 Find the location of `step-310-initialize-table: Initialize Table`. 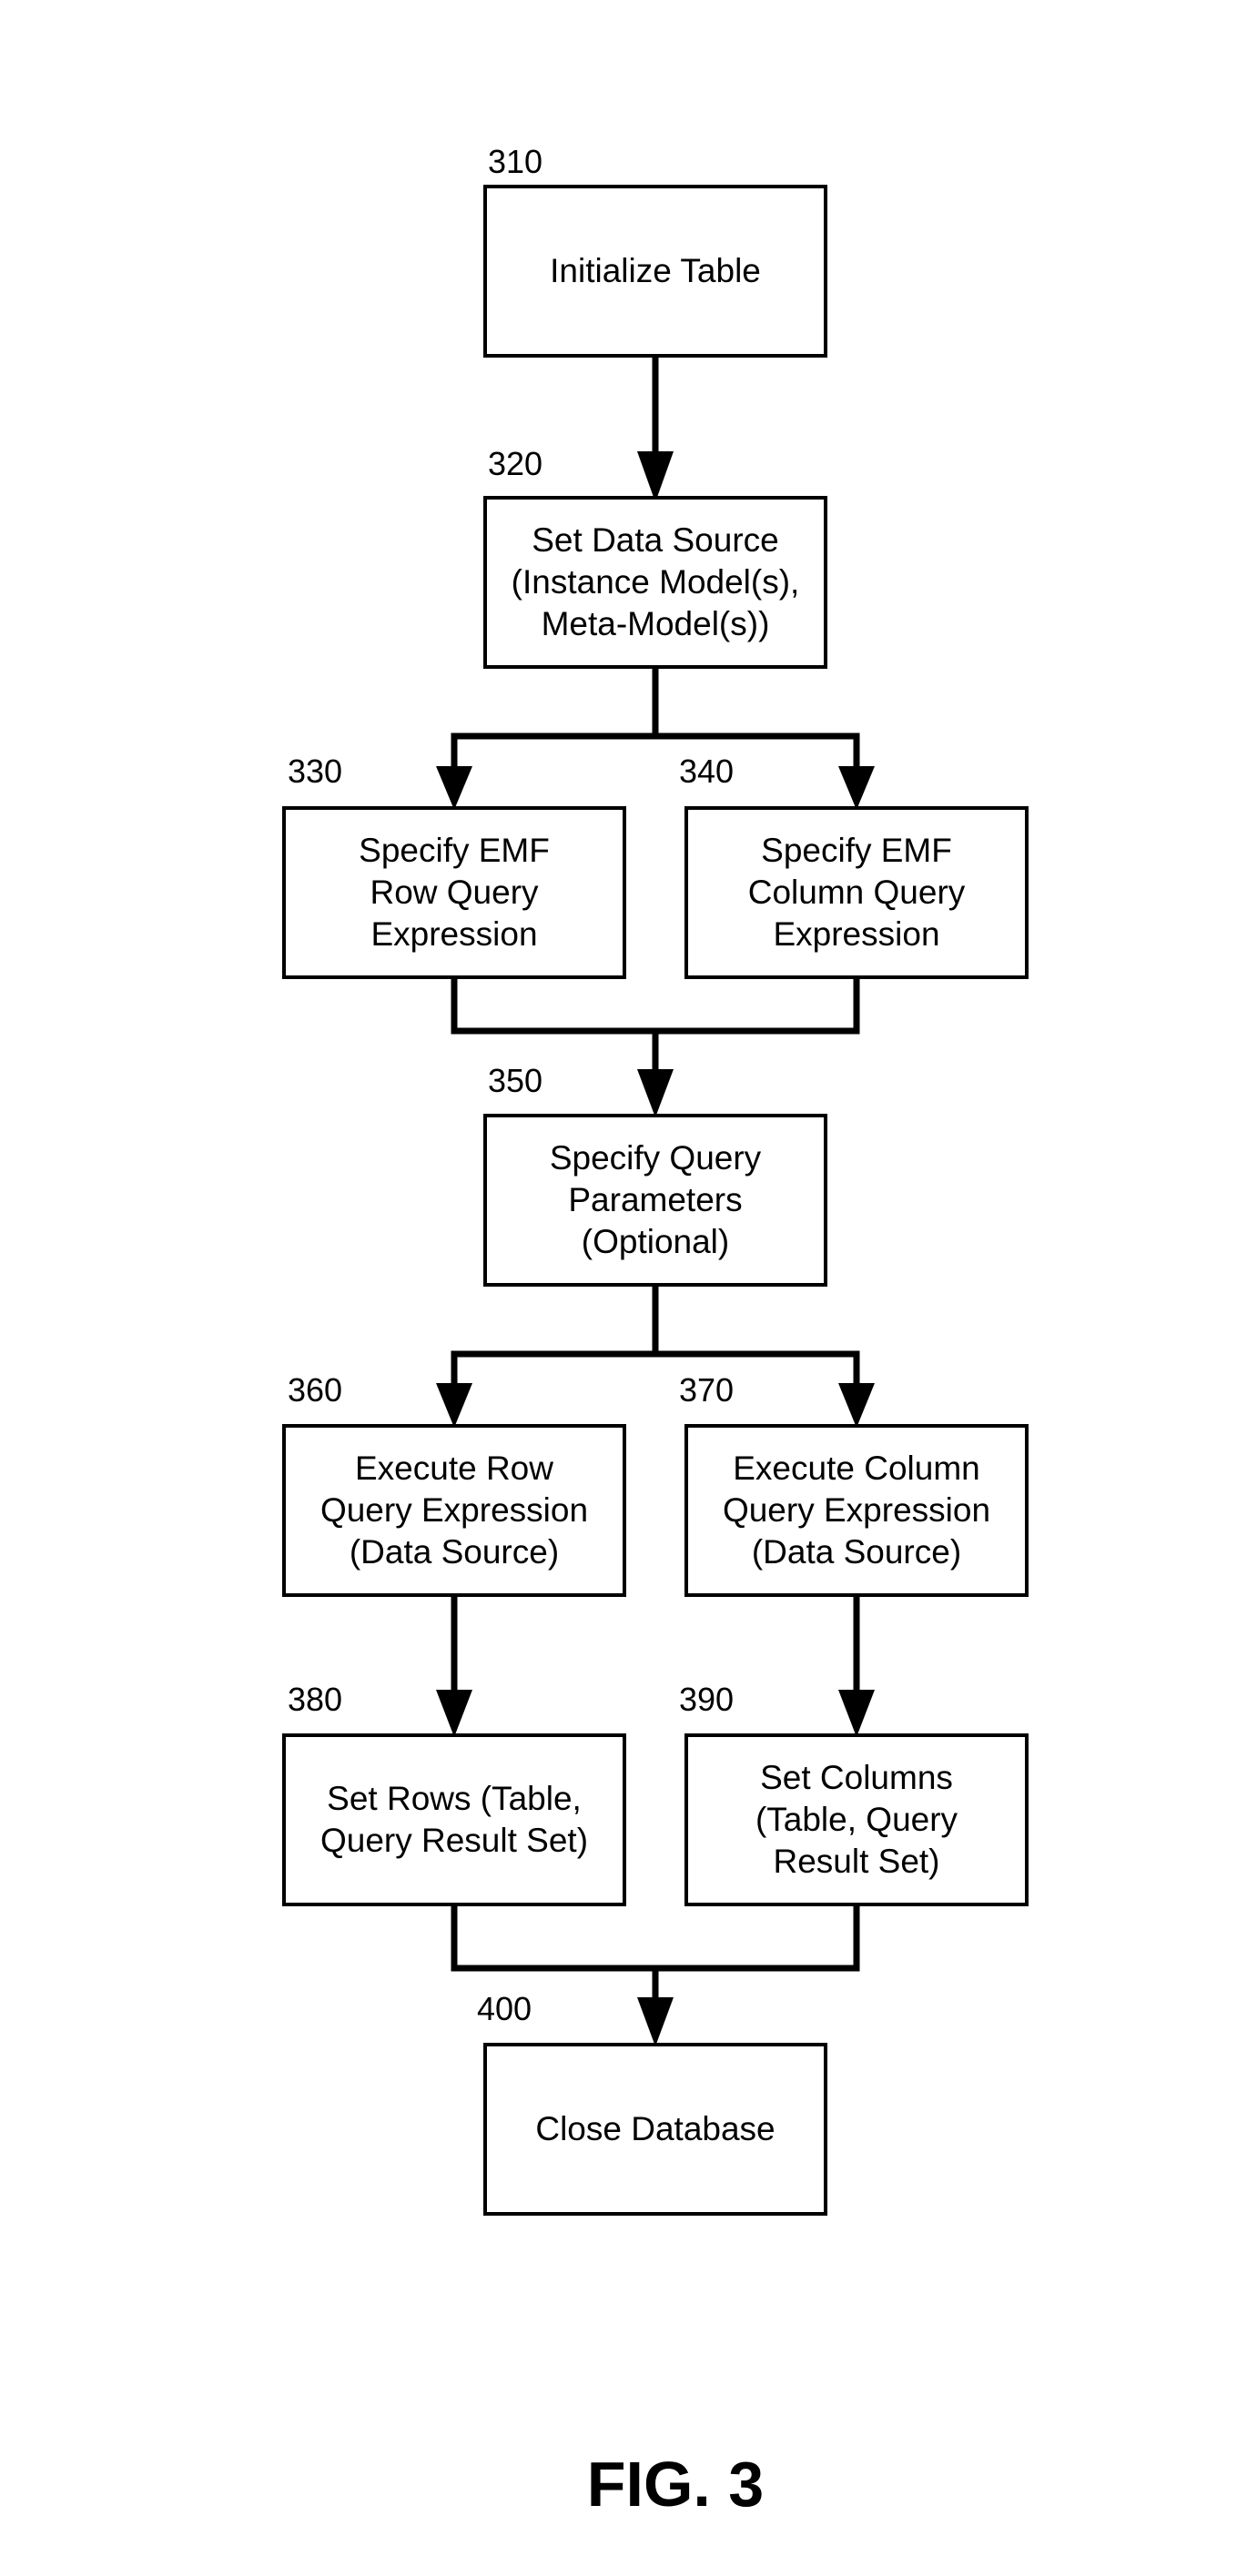

step-310-initialize-table: Initialize Table is located at coordinates (655, 271).